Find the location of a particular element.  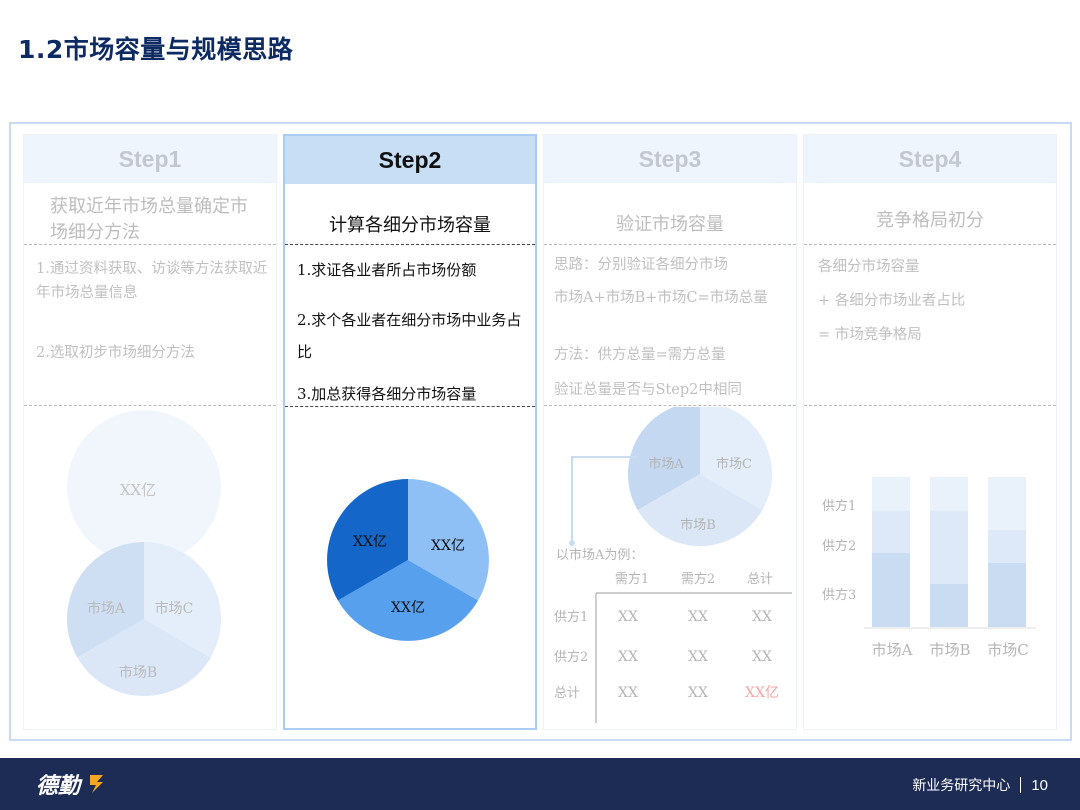

page-number: 10 is located at coordinates (1039, 785).